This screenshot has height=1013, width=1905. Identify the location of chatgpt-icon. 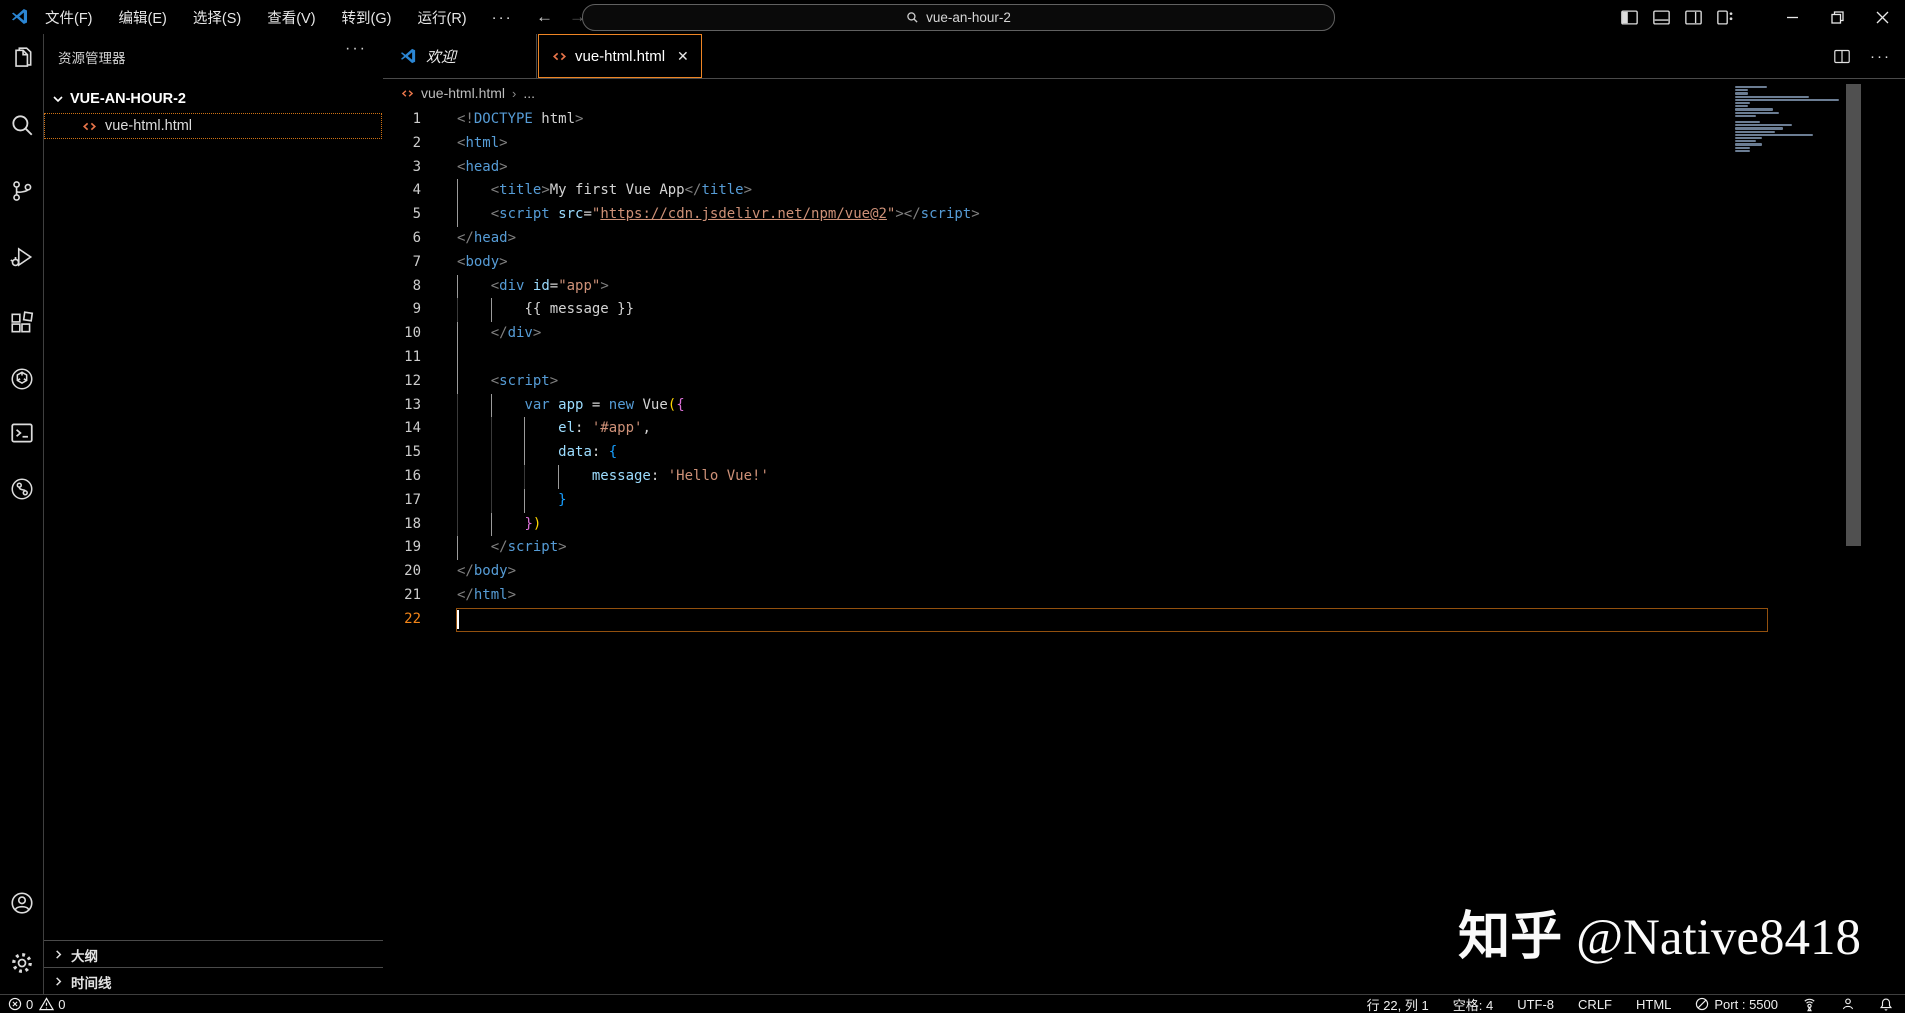
(22, 379).